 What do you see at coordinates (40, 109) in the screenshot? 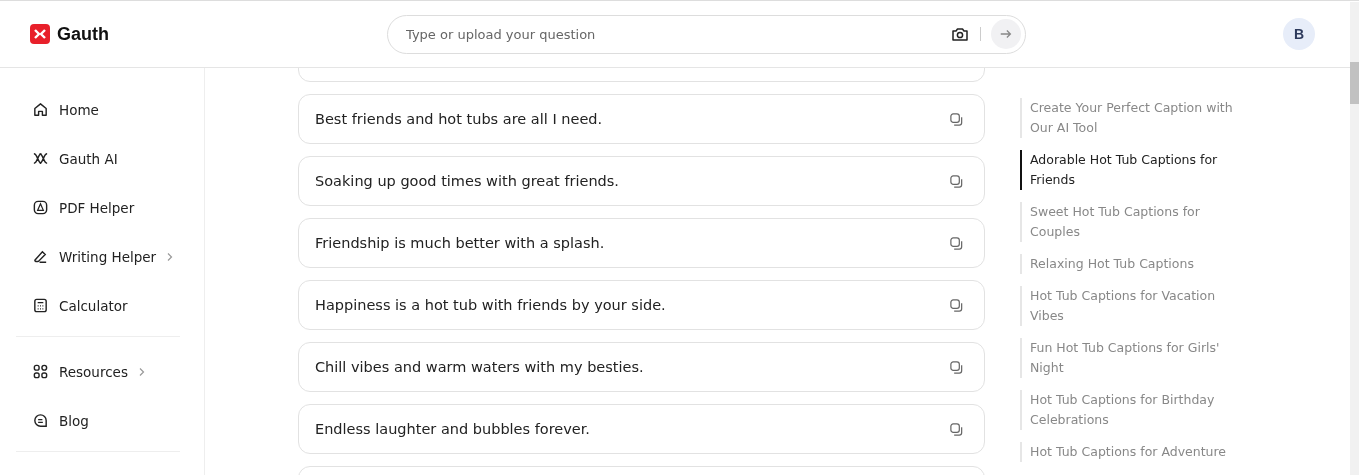
I see `home-icon` at bounding box center [40, 109].